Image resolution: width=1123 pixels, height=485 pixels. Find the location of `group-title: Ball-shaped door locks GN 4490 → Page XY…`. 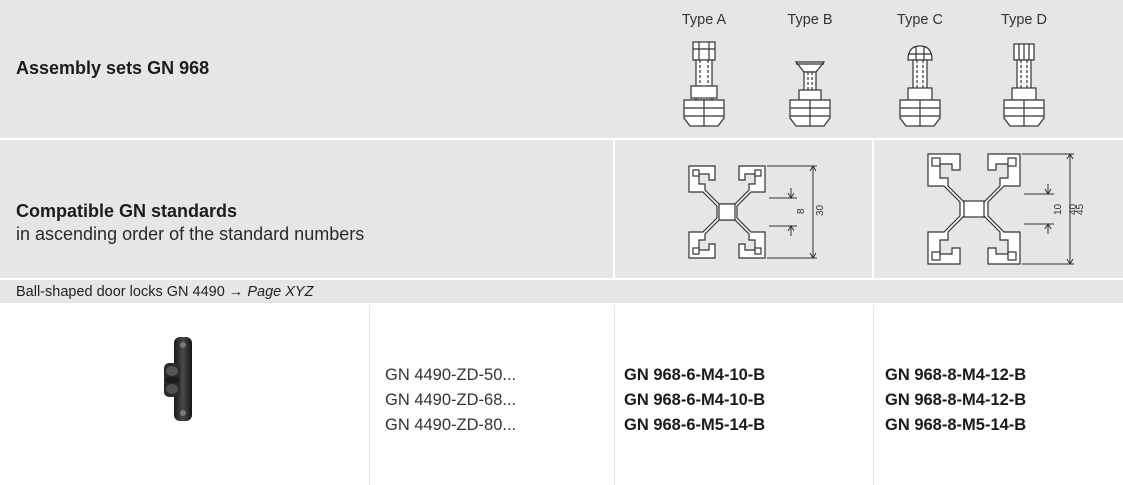

group-title: Ball-shaped door locks GN 4490 → Page XY… is located at coordinates (164, 292).